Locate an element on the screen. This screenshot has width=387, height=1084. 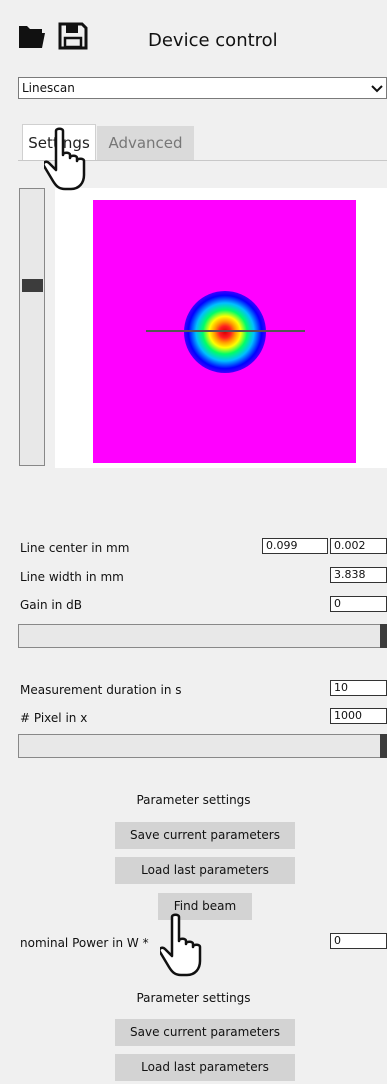
load-parameters-button: Load last parameters is located at coordinates (205, 870).